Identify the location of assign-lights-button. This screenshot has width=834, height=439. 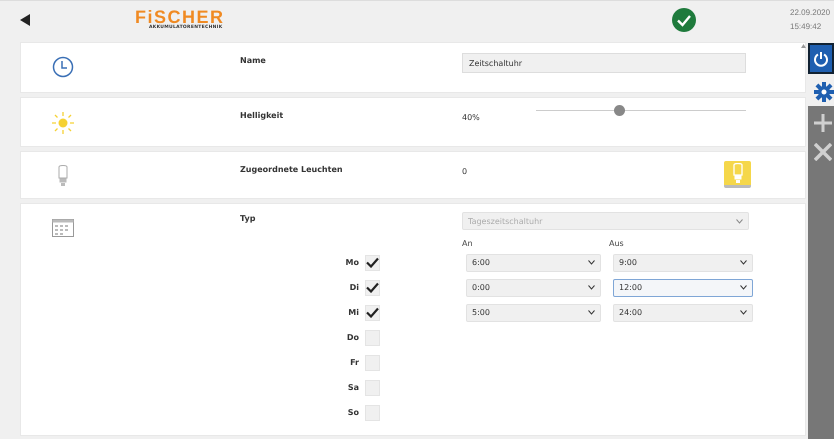
(737, 174).